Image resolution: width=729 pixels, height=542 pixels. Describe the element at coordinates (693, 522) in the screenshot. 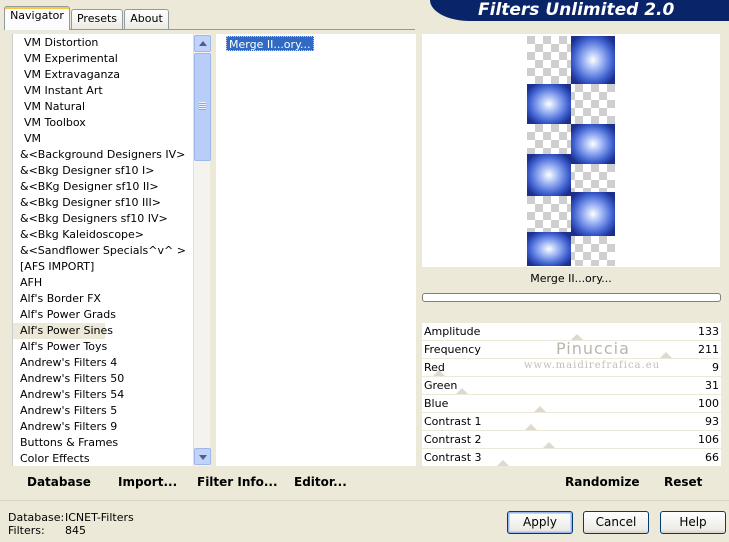

I see `help-button: Help` at that location.